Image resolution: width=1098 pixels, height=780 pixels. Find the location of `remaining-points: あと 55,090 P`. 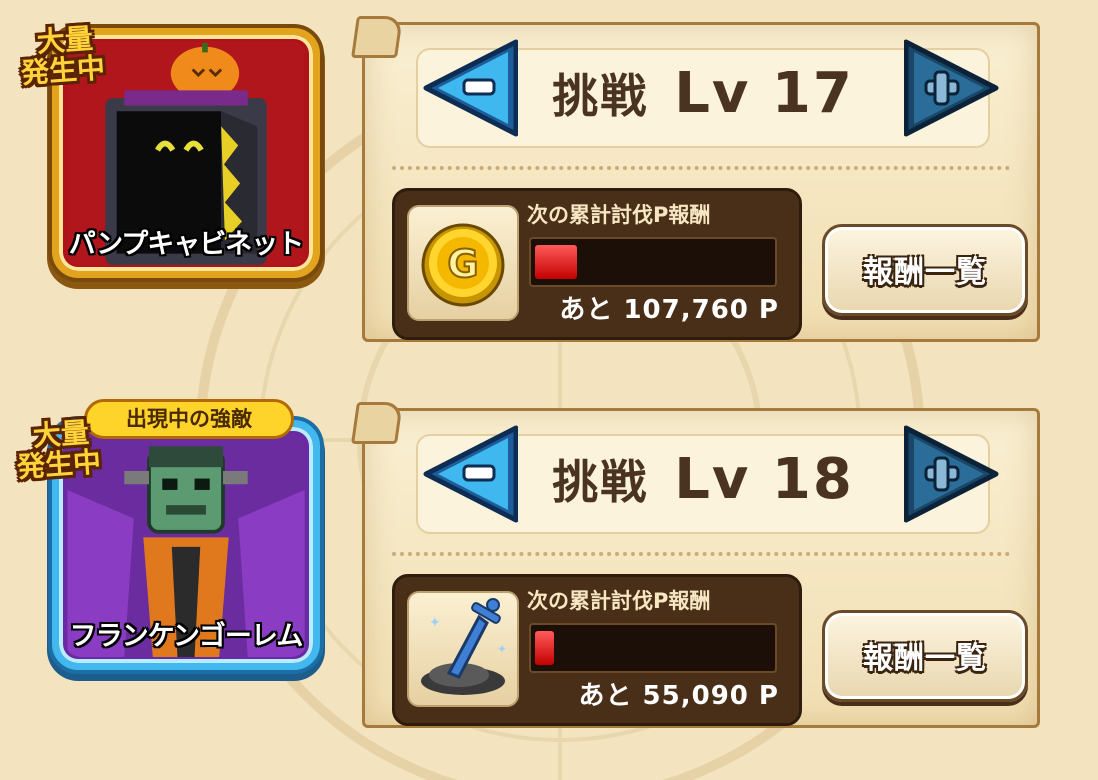

remaining-points: あと 55,090 P is located at coordinates (678, 696).